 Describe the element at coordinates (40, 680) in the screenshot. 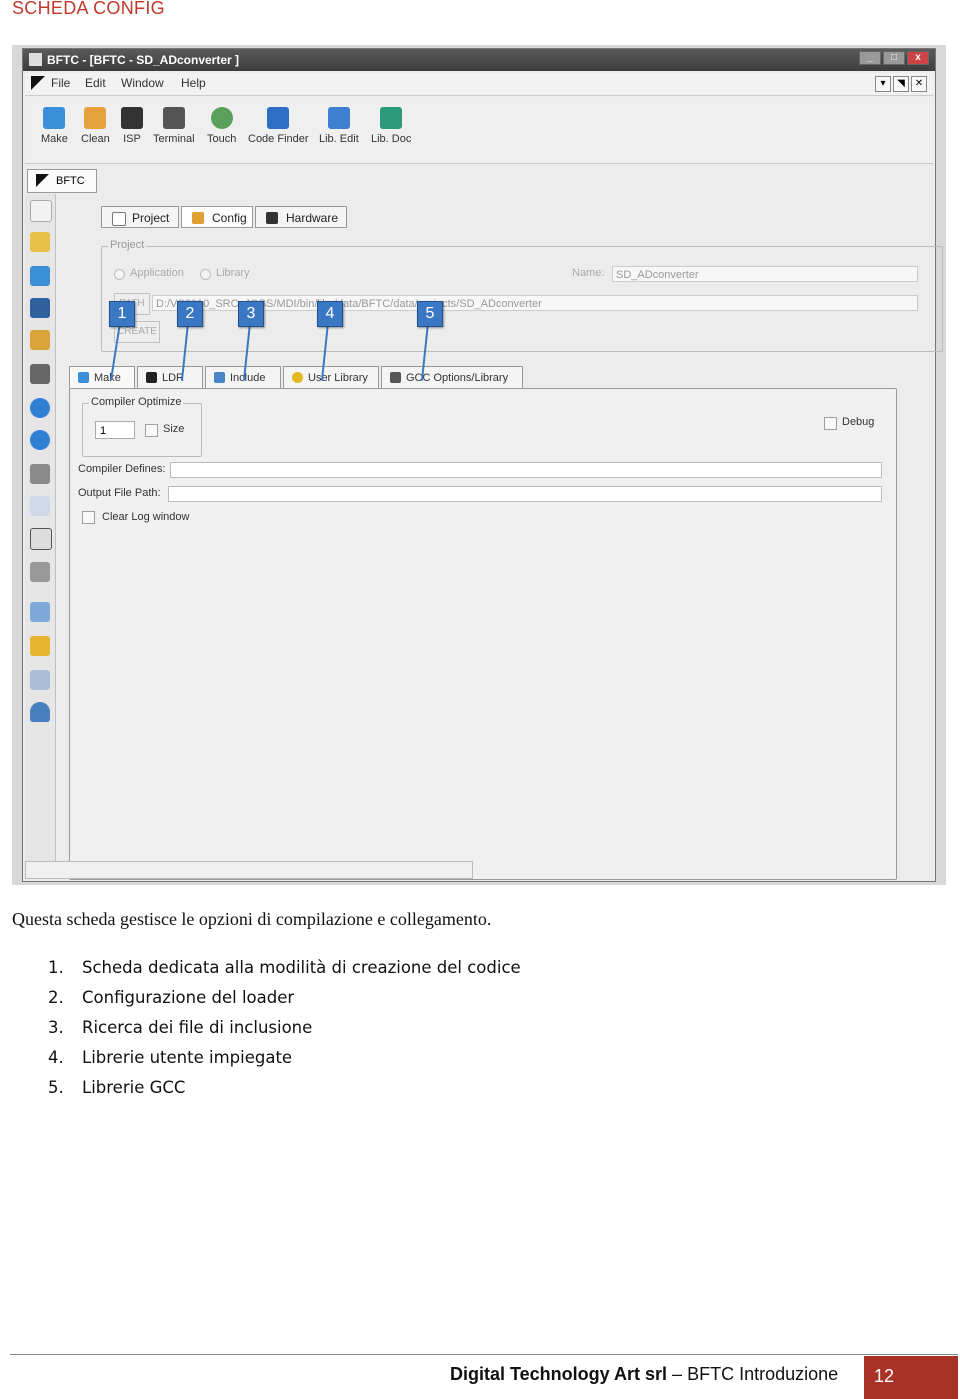

I see `settings-icon` at that location.